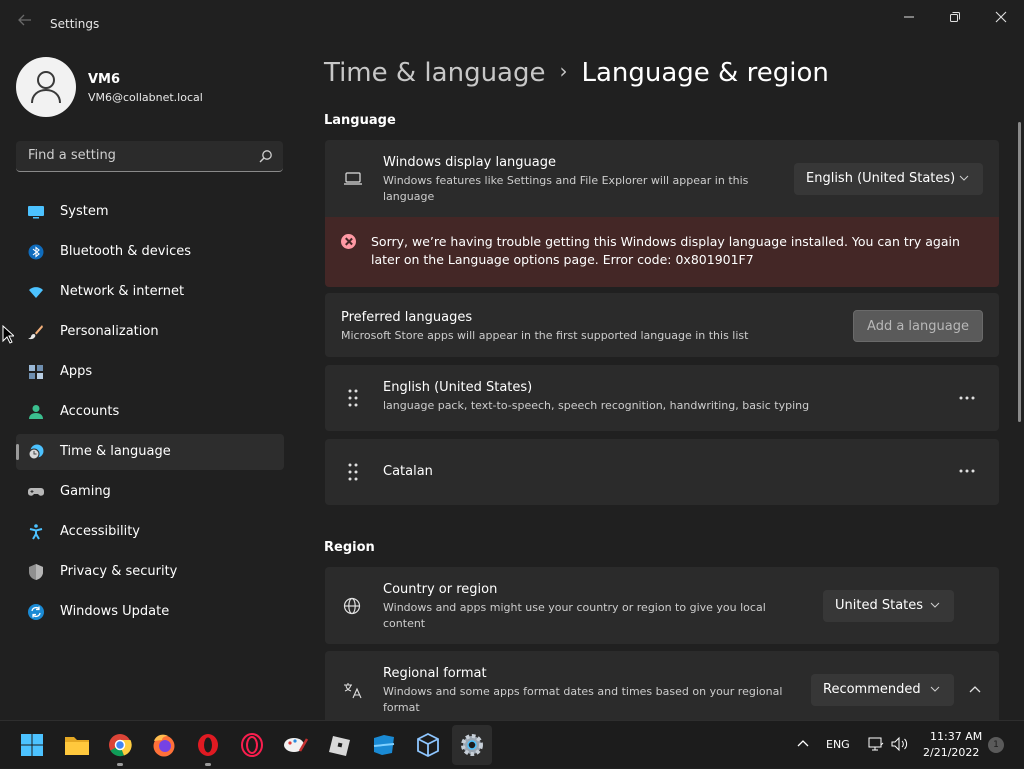 This screenshot has height=769, width=1024. What do you see at coordinates (340, 745) in the screenshot?
I see `roblox-icon` at bounding box center [340, 745].